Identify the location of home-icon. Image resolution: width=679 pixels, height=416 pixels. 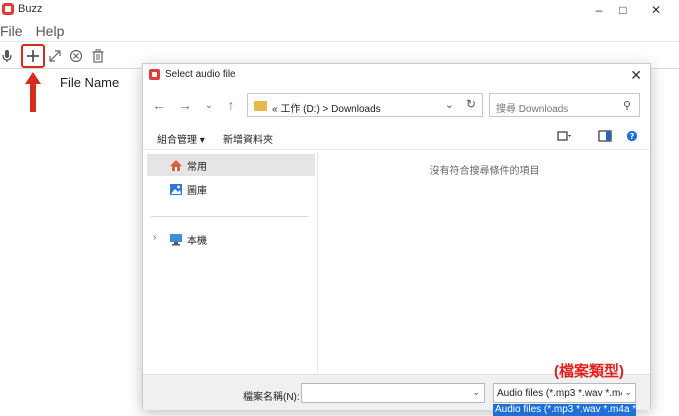
(176, 165).